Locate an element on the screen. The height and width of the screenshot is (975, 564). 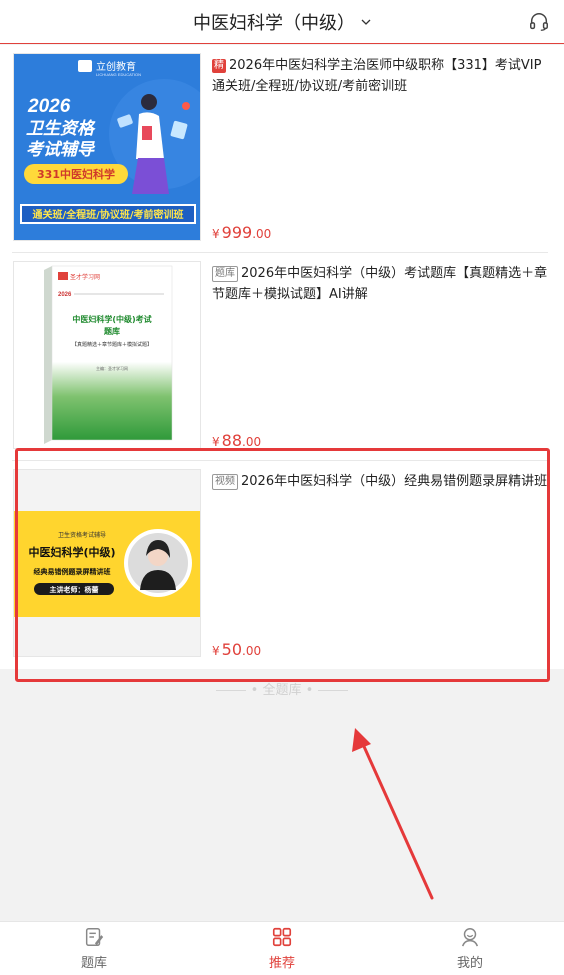
book-sub: 【真题精选＋章节题库＋模拟试题】 is located at coordinates (112, 344).